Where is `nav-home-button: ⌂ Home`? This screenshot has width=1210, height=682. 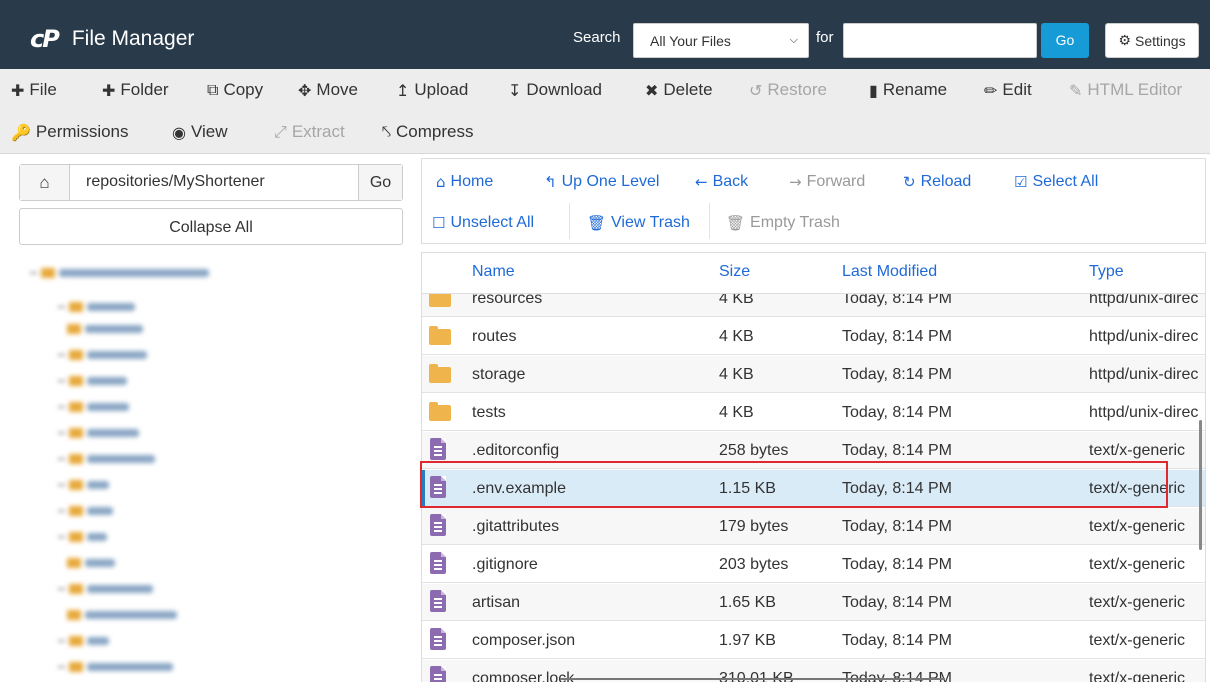 nav-home-button: ⌂ Home is located at coordinates (464, 182).